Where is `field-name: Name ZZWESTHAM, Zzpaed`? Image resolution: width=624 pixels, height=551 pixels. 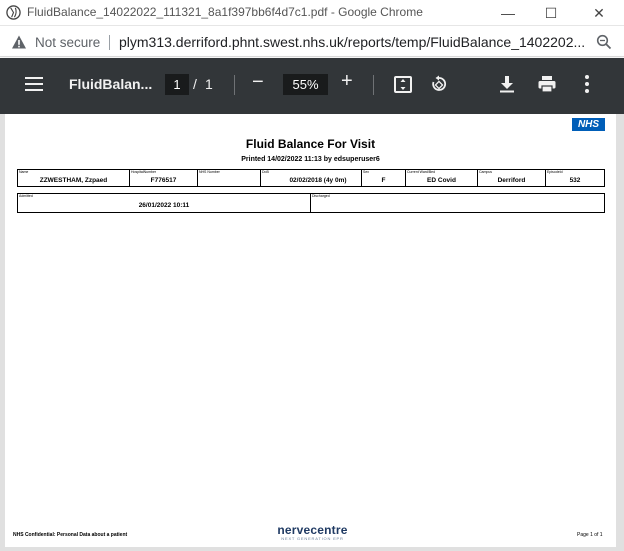
field-name: Name ZZWESTHAM, Zzpaed is located at coordinates (74, 178).